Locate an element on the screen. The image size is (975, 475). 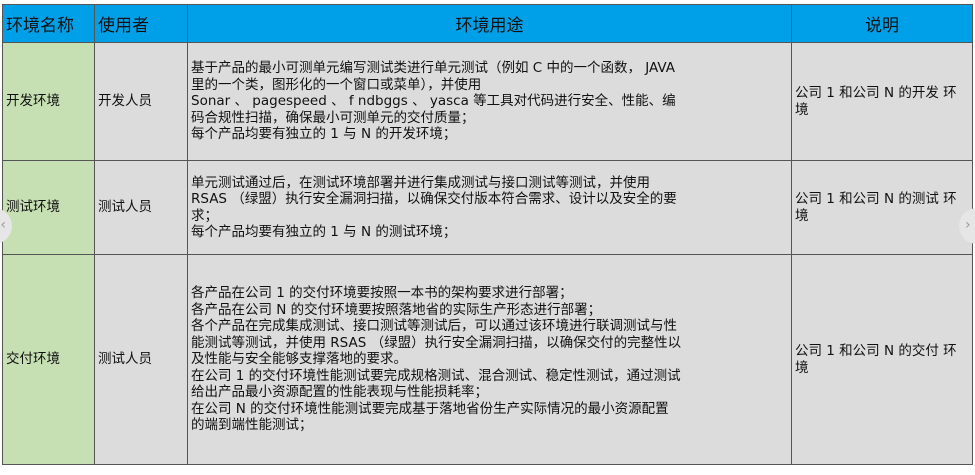
env-name-cell: 测试环境 is located at coordinates (48, 207).